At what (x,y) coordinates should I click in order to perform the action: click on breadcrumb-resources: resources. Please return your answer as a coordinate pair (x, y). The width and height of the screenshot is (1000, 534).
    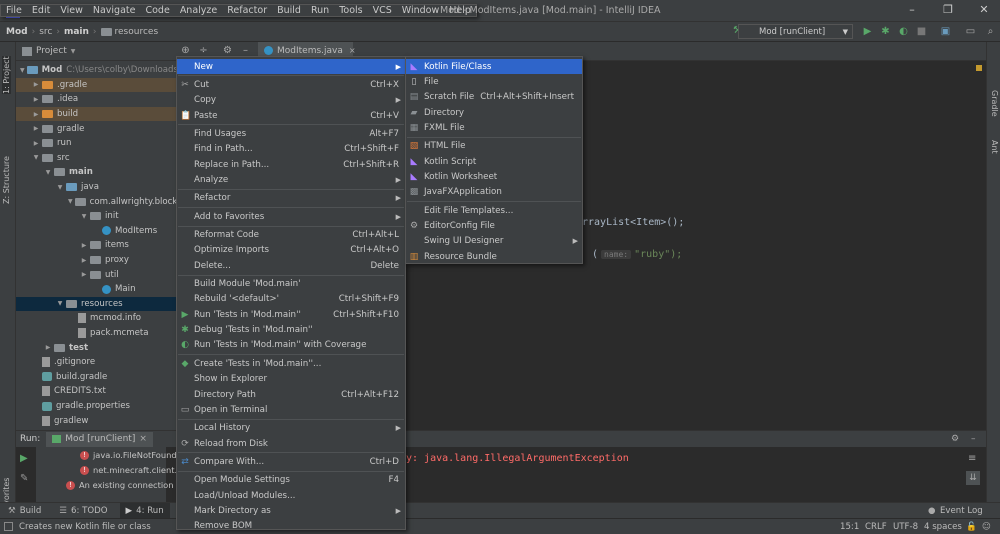
    Looking at the image, I should click on (137, 32).